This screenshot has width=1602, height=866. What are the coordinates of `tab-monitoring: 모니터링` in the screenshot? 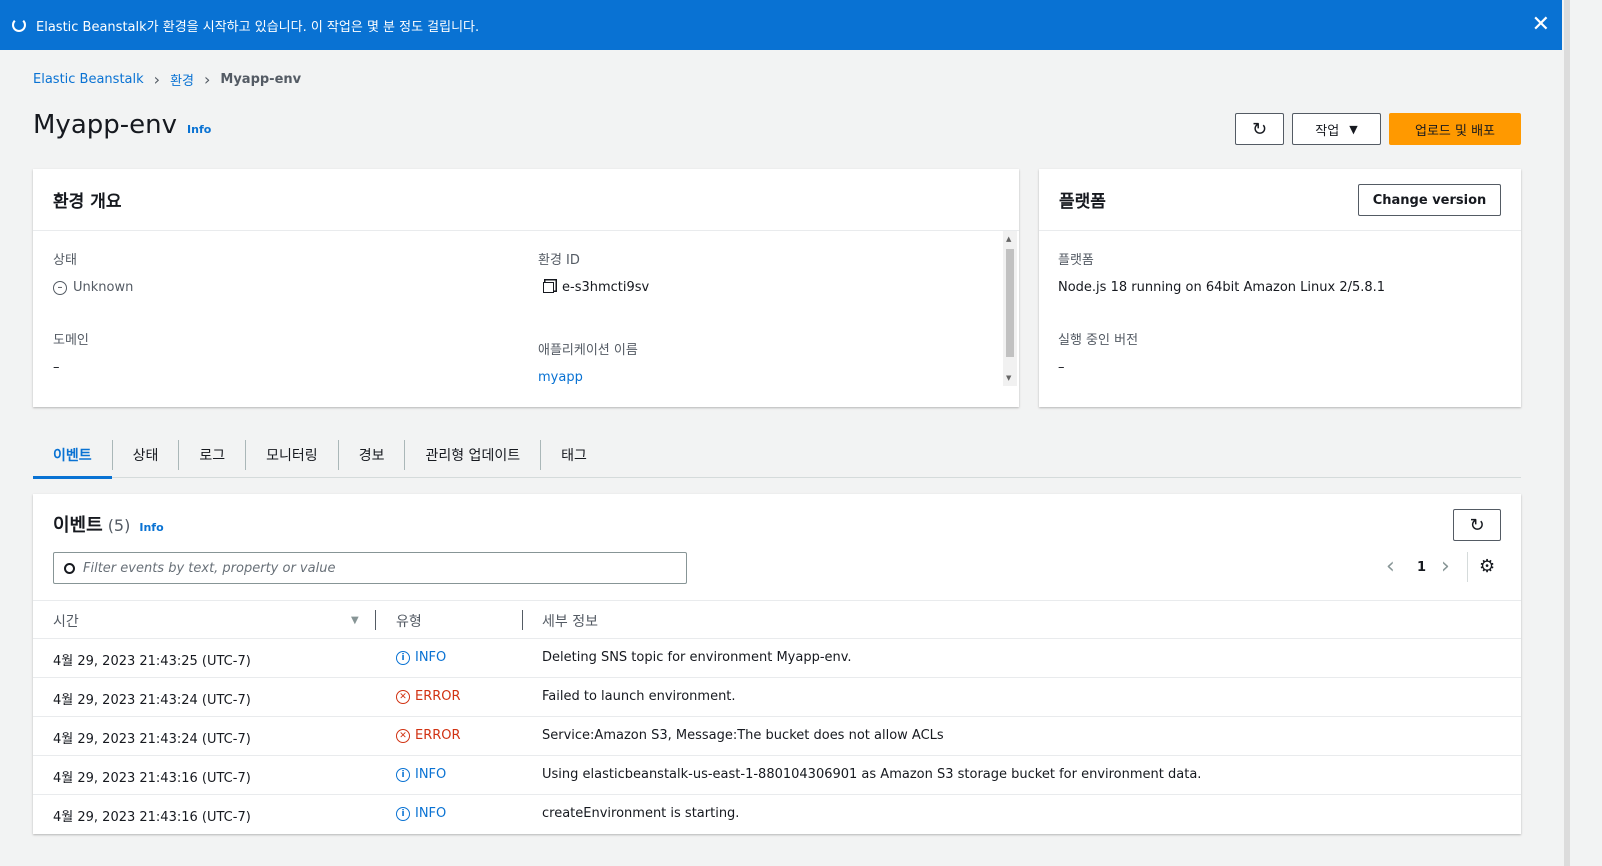 It's located at (292, 454).